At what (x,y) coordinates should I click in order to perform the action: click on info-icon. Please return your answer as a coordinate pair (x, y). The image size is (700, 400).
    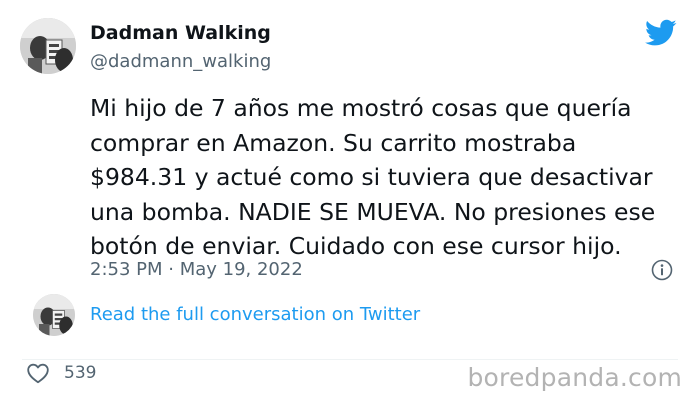
    Looking at the image, I should click on (662, 270).